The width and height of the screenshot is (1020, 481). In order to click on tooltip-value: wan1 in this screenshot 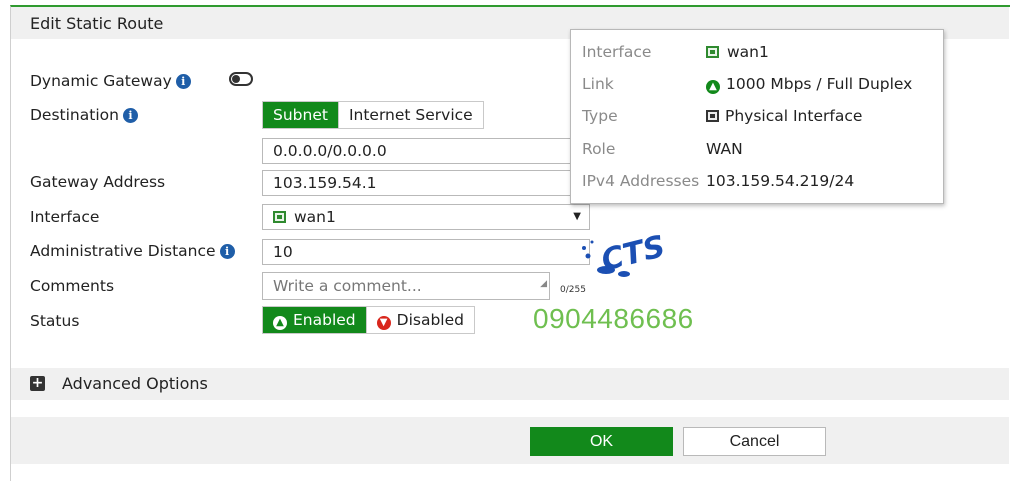, I will do `click(737, 52)`.